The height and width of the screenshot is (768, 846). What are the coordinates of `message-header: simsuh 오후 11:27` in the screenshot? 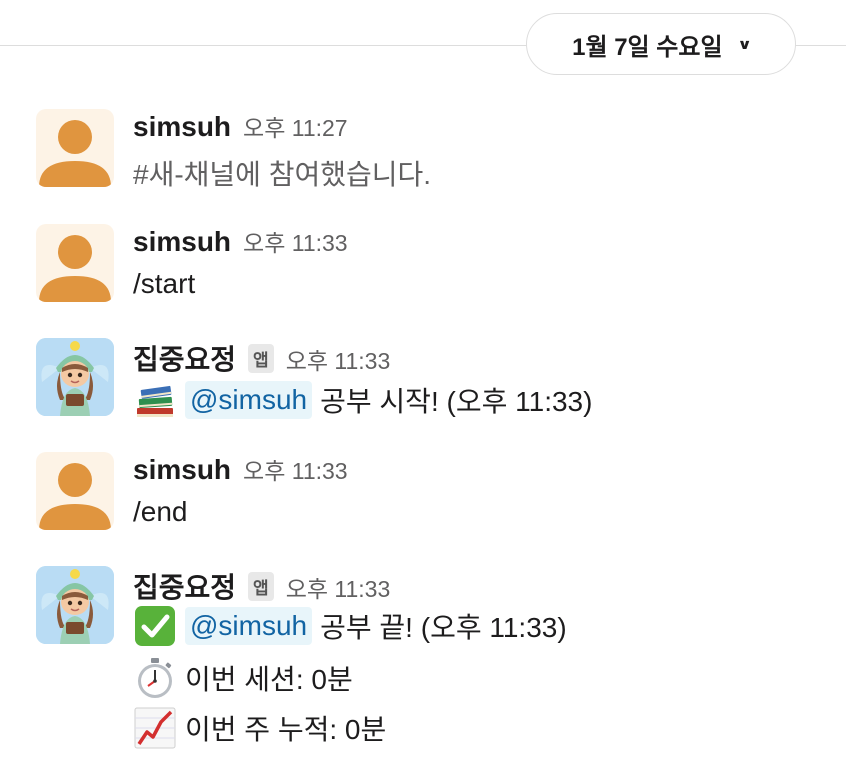 It's located at (240, 128).